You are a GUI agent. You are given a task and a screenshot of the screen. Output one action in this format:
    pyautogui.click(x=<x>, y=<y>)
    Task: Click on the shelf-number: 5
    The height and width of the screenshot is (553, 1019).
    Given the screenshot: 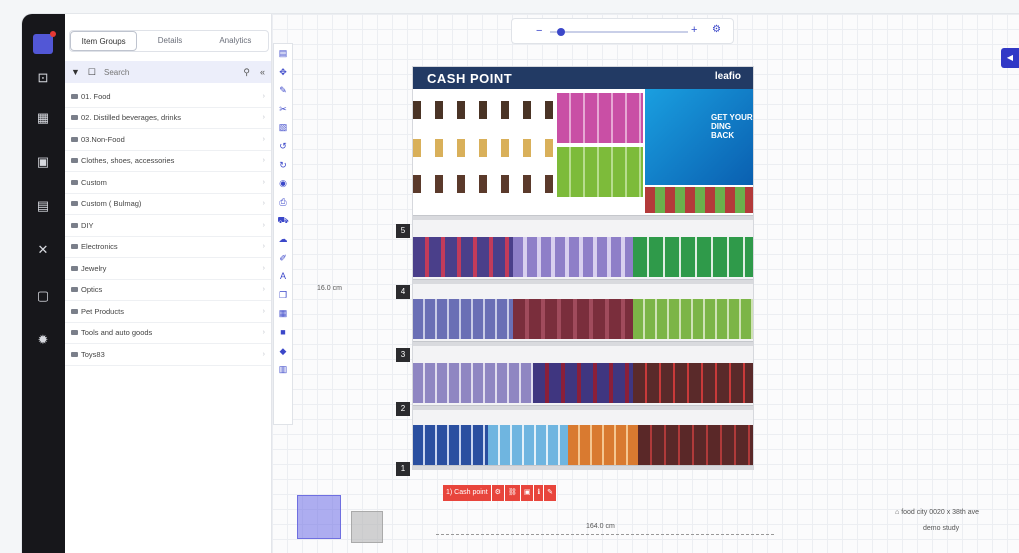 What is the action you would take?
    pyautogui.click(x=403, y=231)
    